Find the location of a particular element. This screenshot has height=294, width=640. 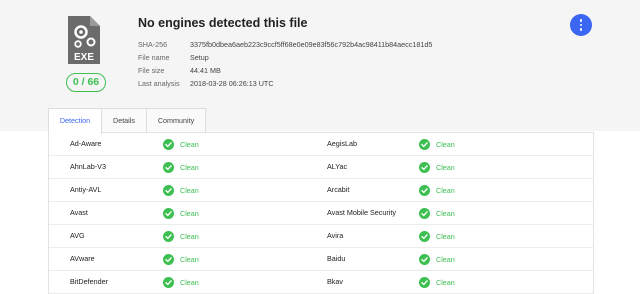

exe-file-icon: EXE is located at coordinates (84, 40).